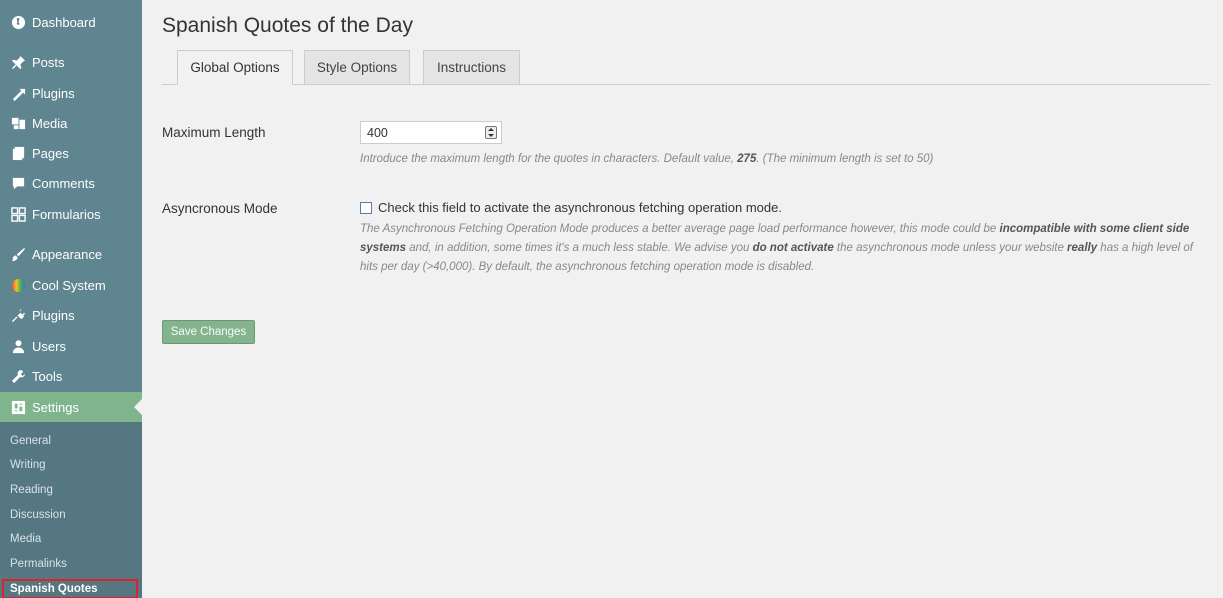  I want to click on tab-style-options: Style Options, so click(357, 67).